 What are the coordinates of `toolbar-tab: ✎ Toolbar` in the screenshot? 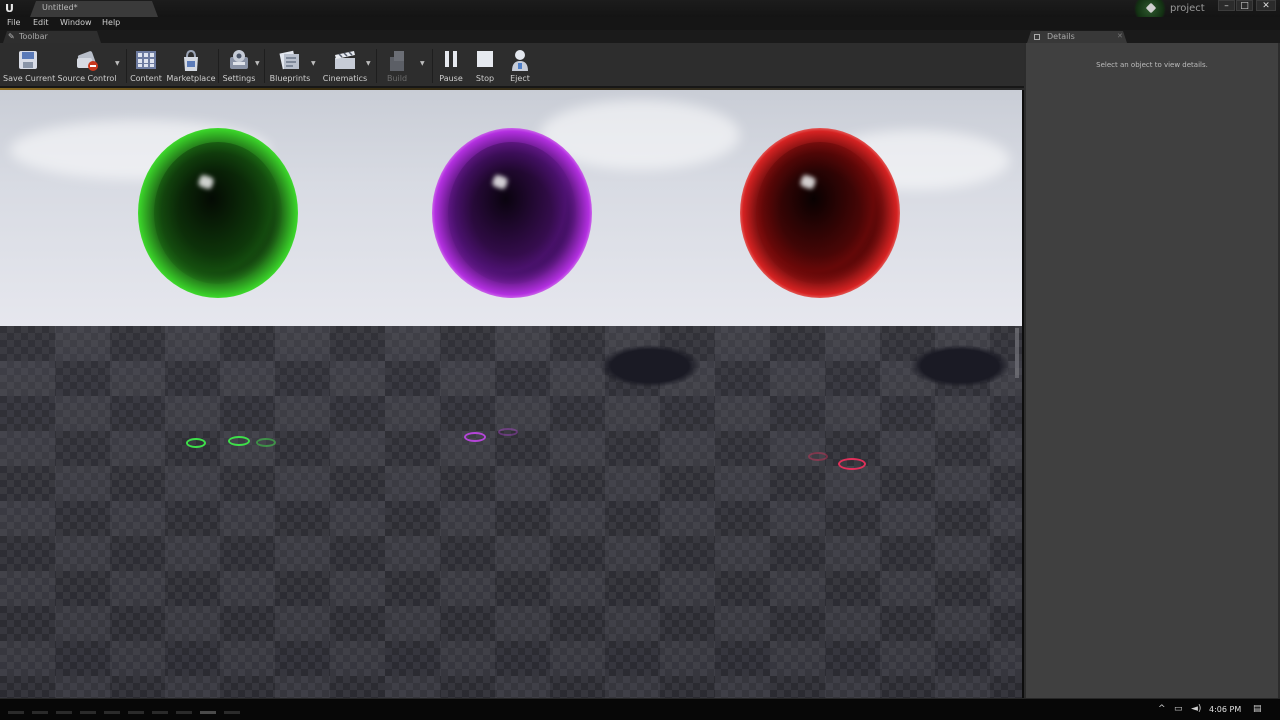 It's located at (52, 37).